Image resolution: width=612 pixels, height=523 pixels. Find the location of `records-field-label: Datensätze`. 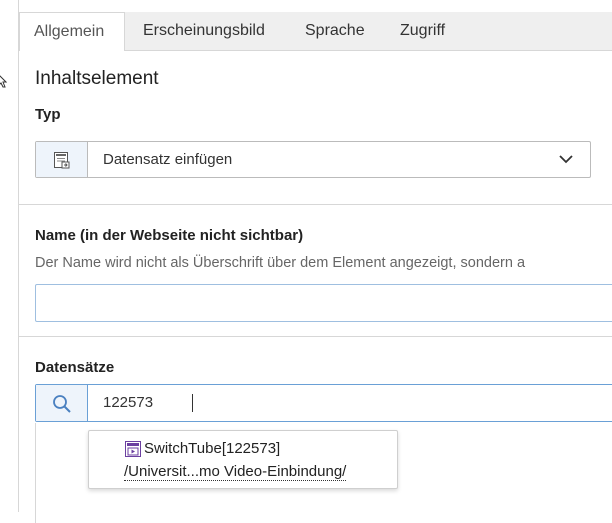

records-field-label: Datensätze is located at coordinates (75, 367).